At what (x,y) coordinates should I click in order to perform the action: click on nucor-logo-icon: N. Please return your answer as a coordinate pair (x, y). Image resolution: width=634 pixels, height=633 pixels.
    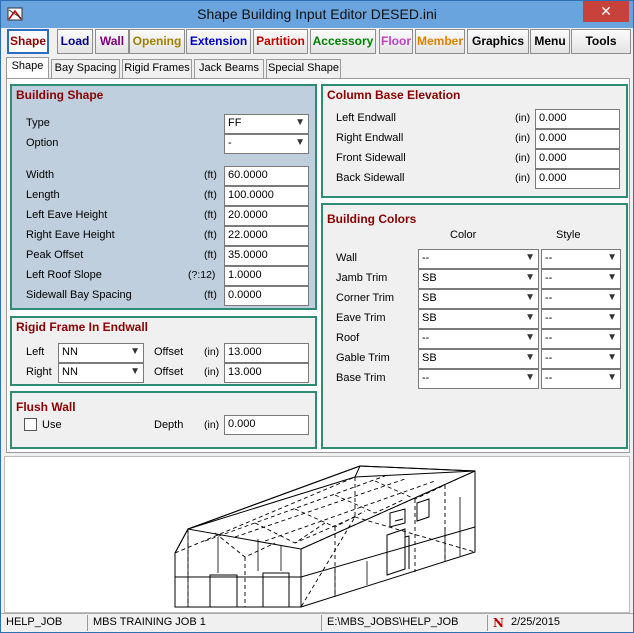
    Looking at the image, I should click on (498, 623).